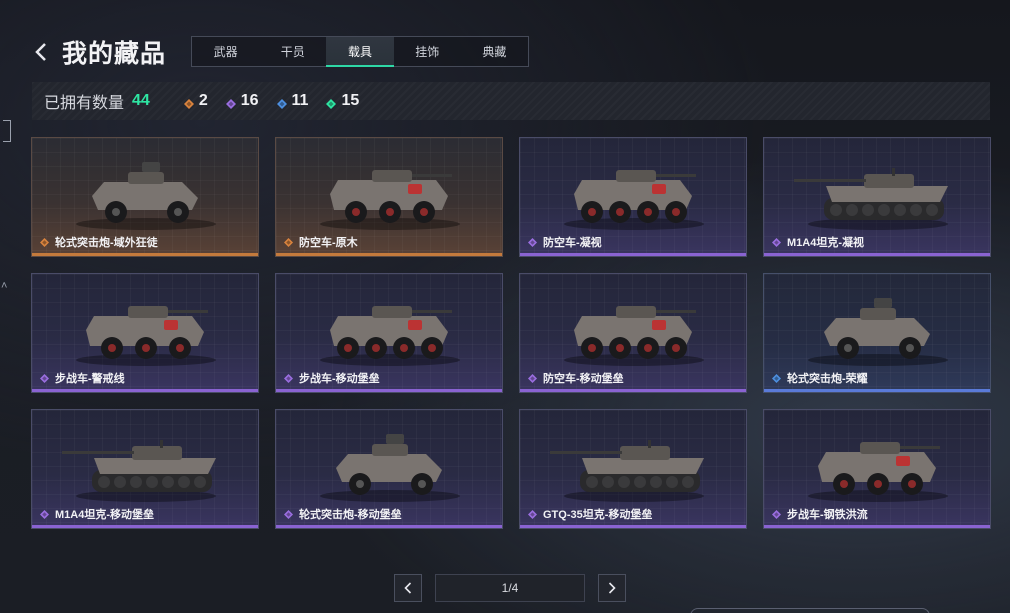 Image resolution: width=1010 pixels, height=613 pixels. I want to click on back-button, so click(43, 52).